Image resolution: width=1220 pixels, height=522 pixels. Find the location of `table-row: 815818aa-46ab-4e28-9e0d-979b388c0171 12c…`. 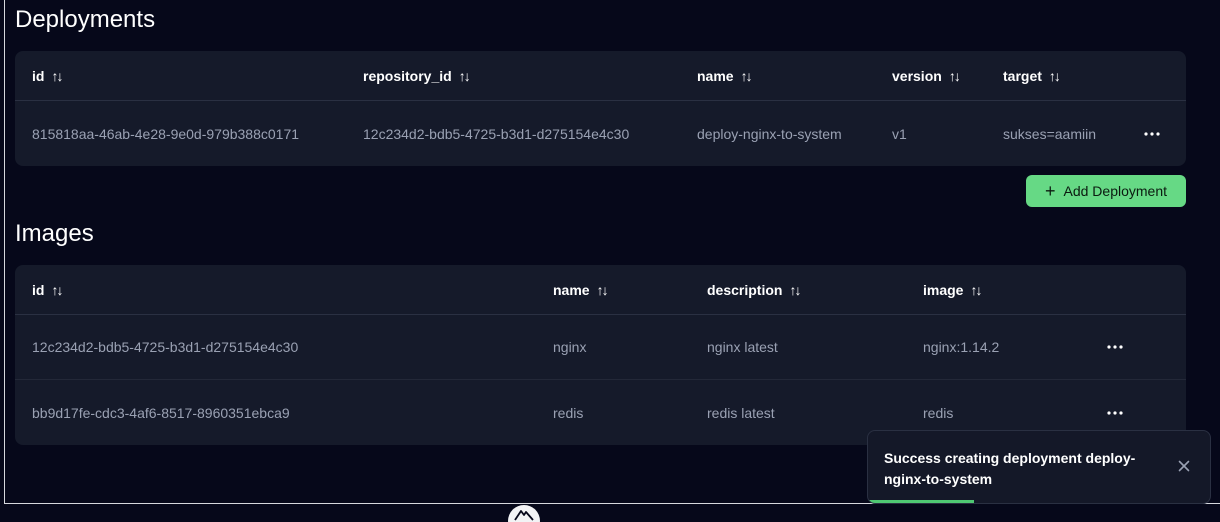

table-row: 815818aa-46ab-4e28-9e0d-979b388c0171 12c… is located at coordinates (600, 133).